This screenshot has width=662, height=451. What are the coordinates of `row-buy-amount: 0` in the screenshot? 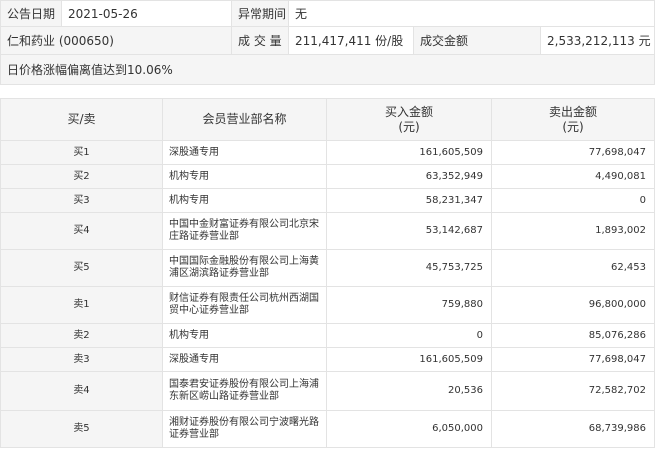 It's located at (409, 335).